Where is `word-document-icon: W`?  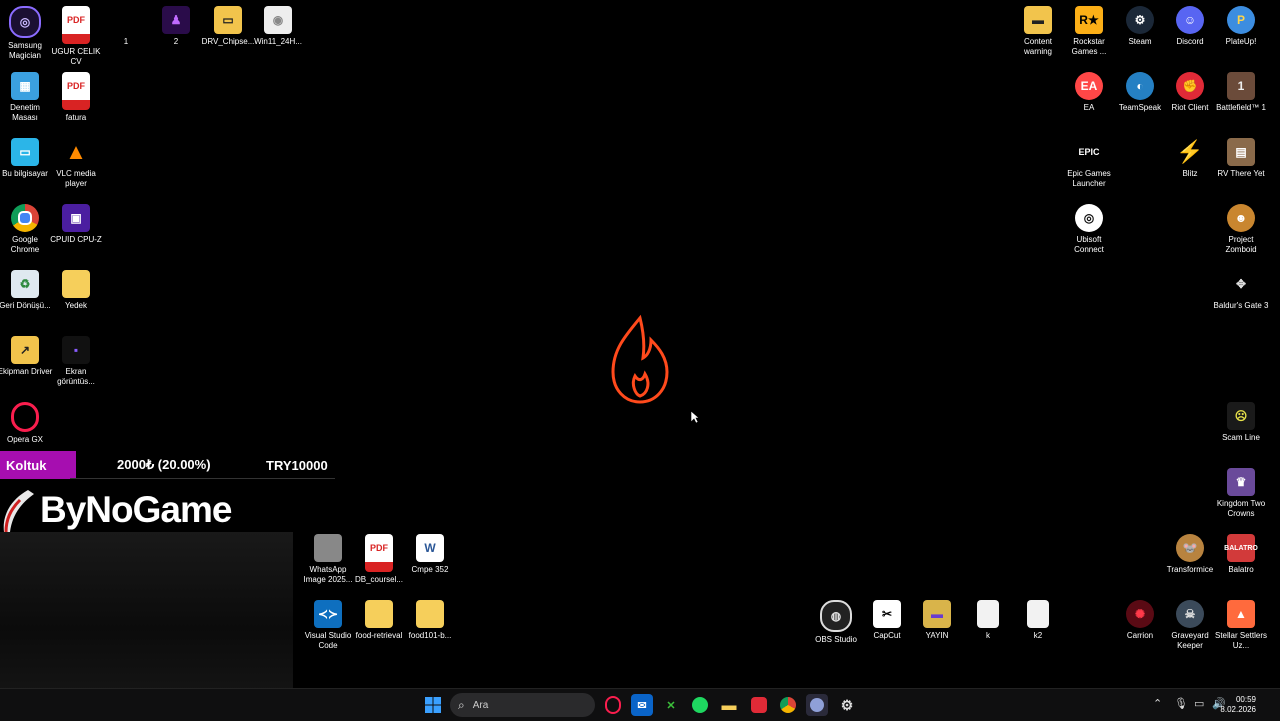
word-document-icon: W is located at coordinates (430, 548).